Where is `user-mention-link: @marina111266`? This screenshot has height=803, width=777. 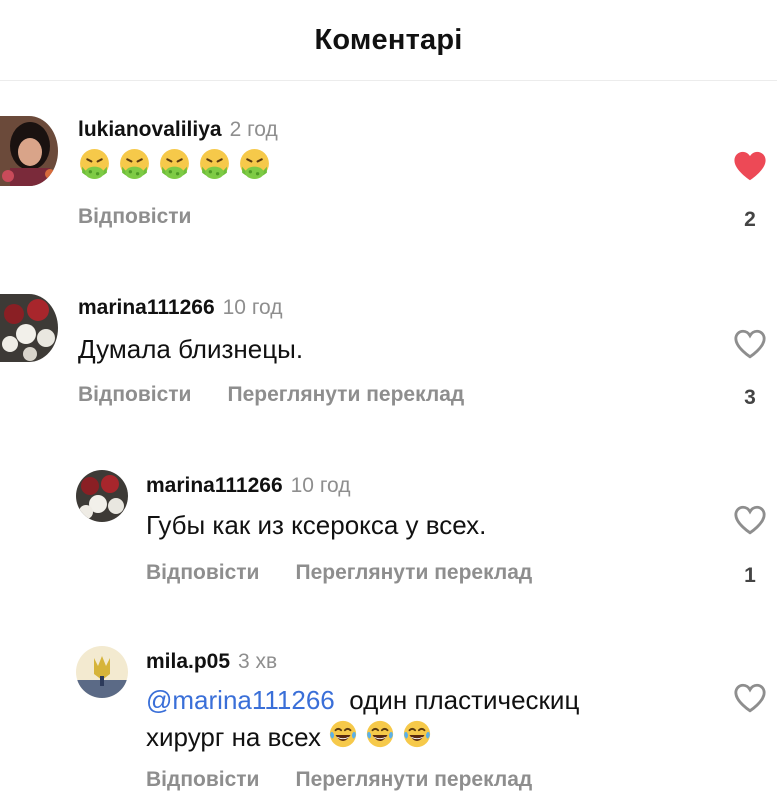
user-mention-link: @marina111266 is located at coordinates (240, 700).